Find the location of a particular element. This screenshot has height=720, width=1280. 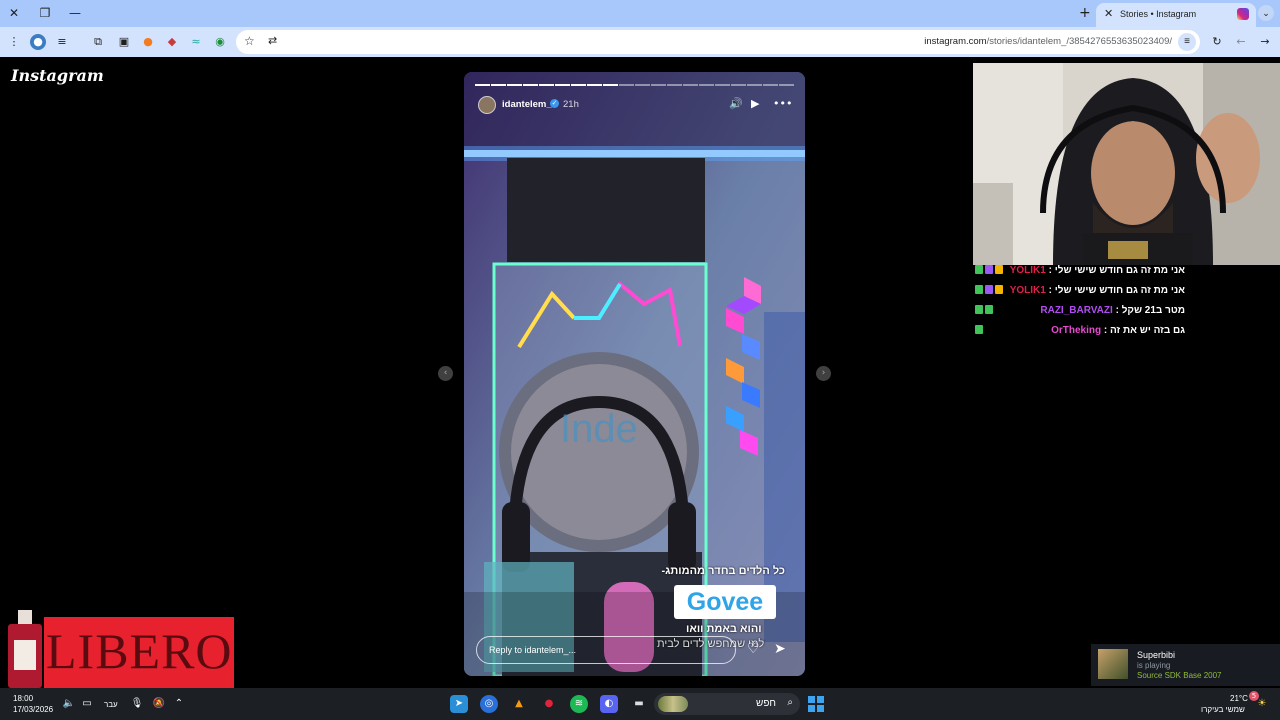

story-username: idantelem_ is located at coordinates (527, 104).